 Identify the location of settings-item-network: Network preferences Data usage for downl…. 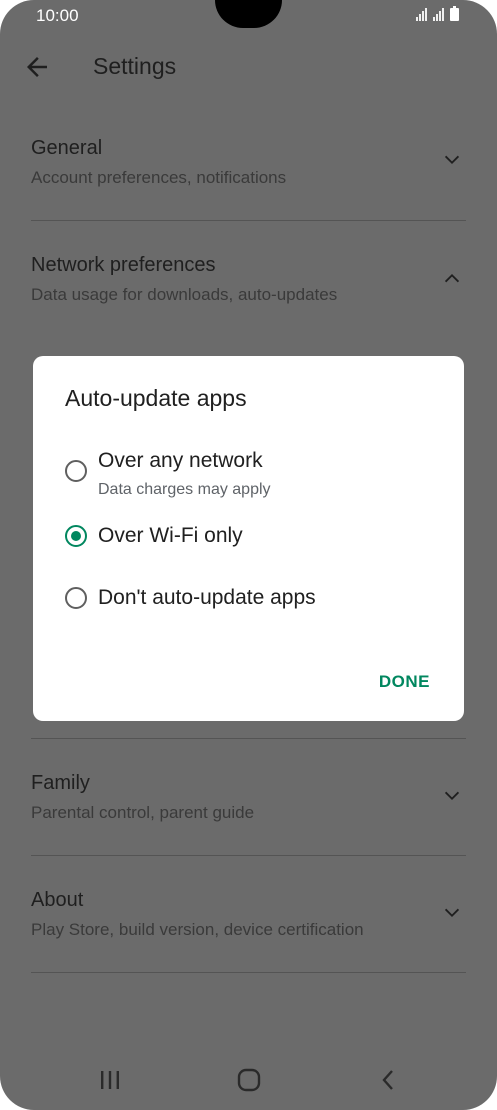
(248, 287).